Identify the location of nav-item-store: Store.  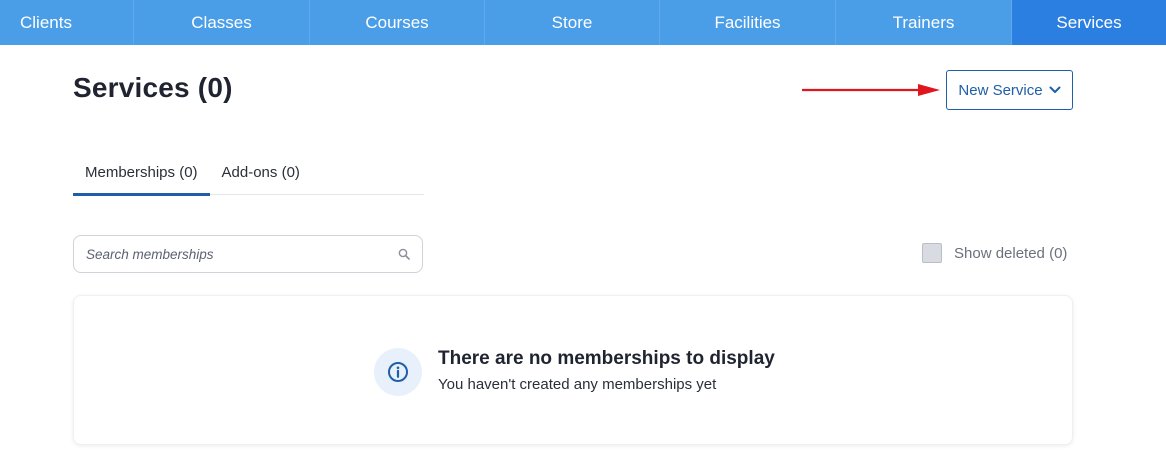
(572, 22).